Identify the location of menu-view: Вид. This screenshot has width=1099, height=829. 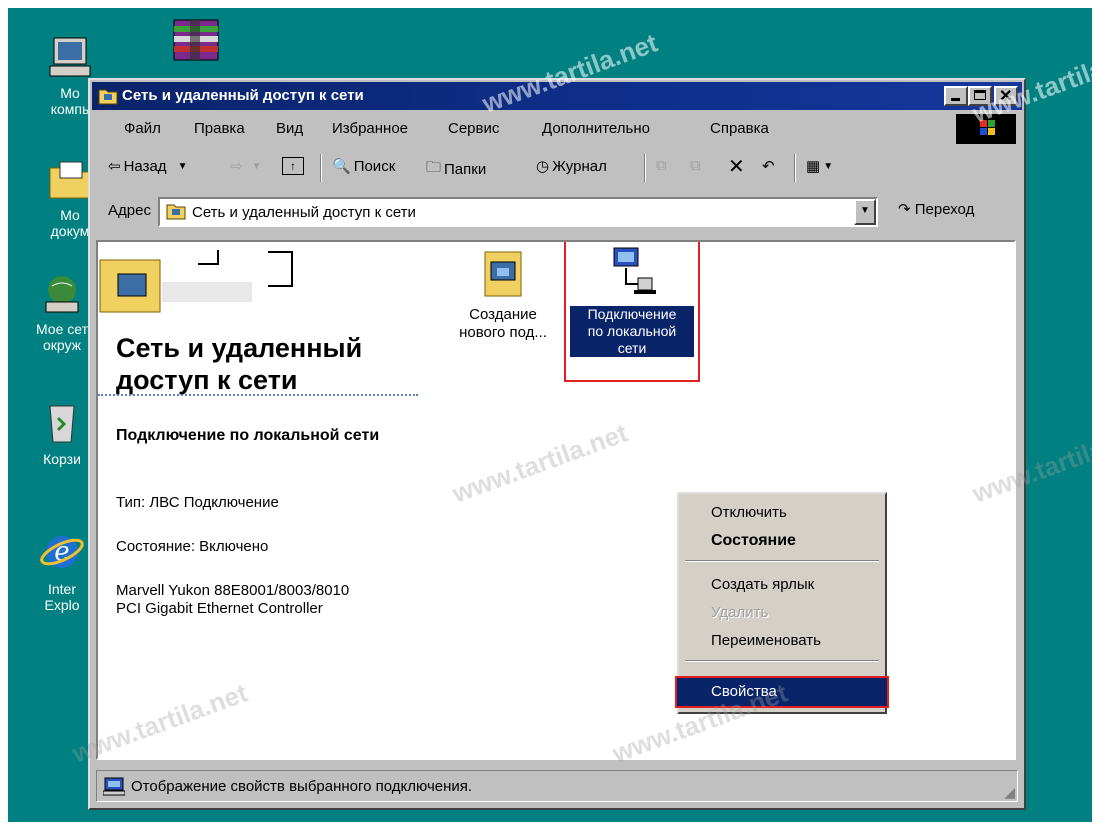
(289, 128).